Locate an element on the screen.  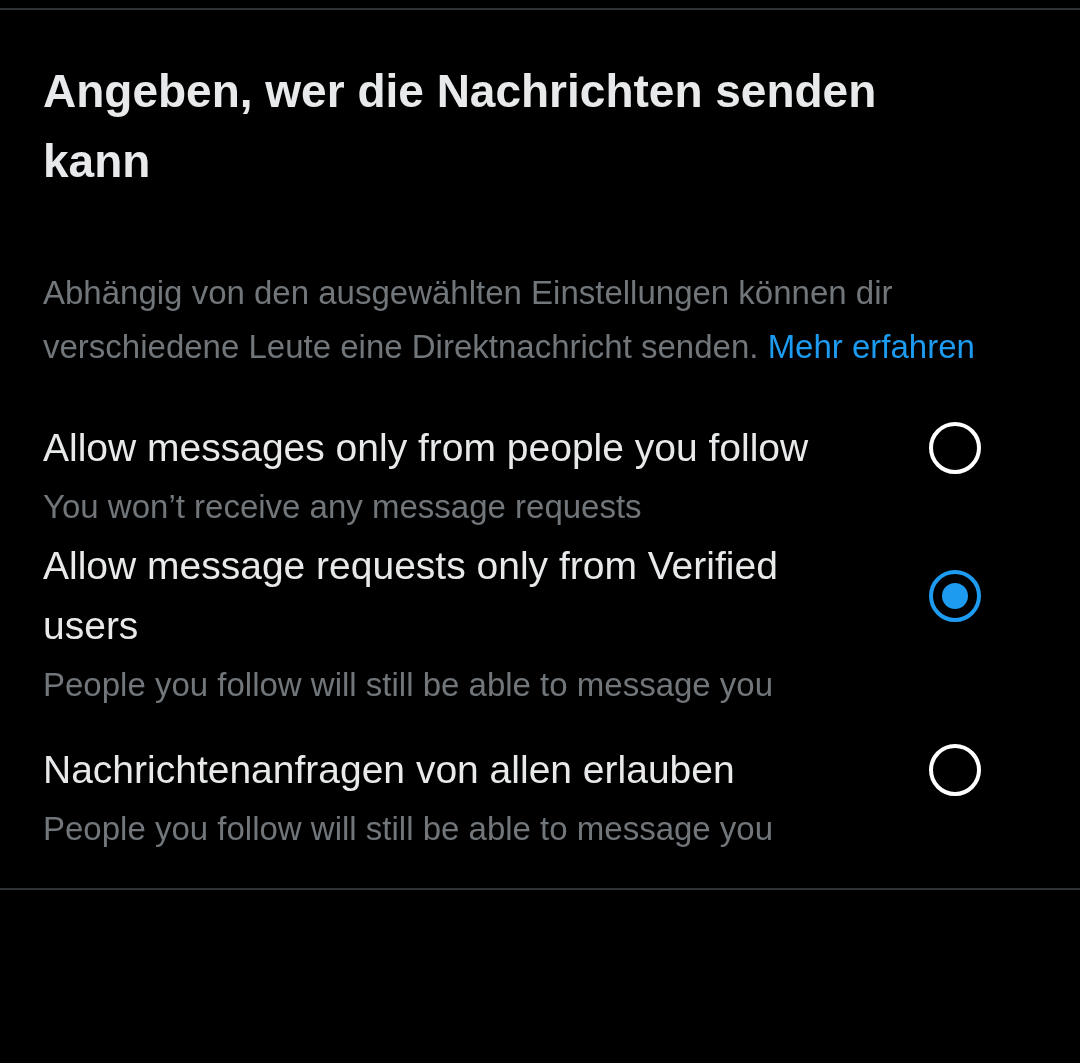
dialog-title: Angeben, wer die Nachrichten senden kann is located at coordinates (460, 126).